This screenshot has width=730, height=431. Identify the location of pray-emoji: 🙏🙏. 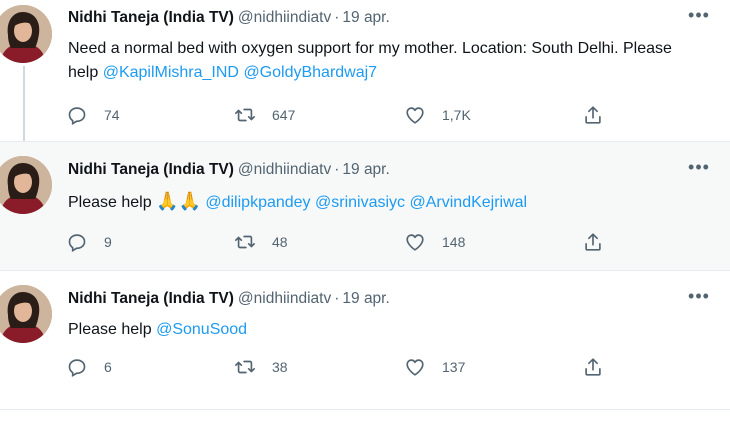
(178, 201).